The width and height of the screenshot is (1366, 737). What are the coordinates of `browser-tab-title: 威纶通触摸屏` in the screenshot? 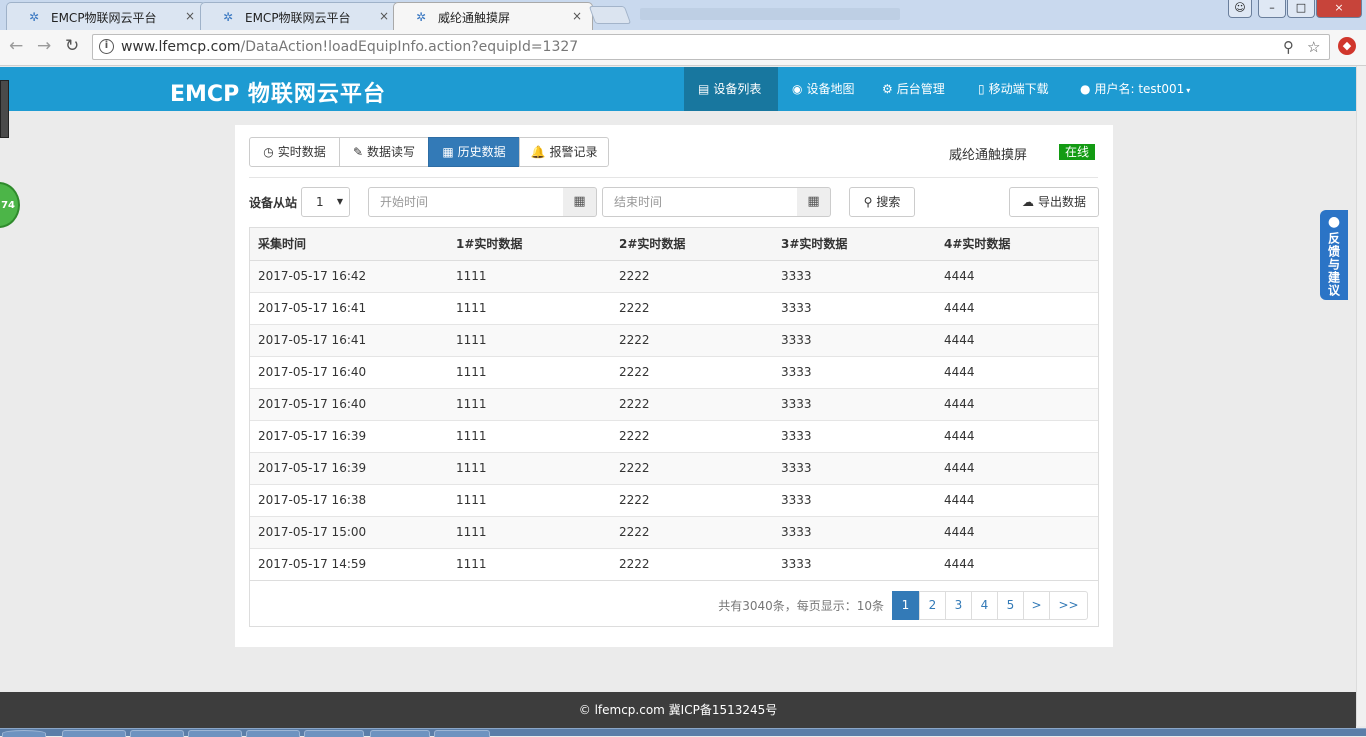 It's located at (474, 18).